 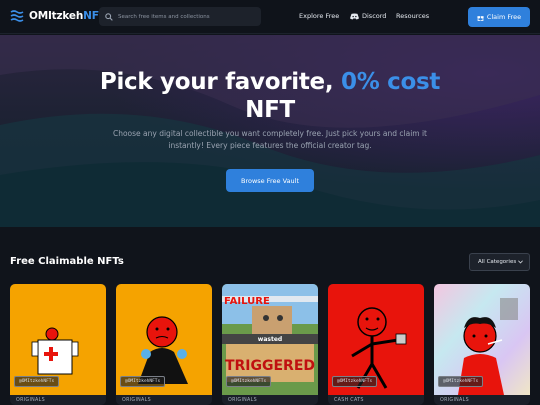 I want to click on search-input, so click(x=188, y=16).